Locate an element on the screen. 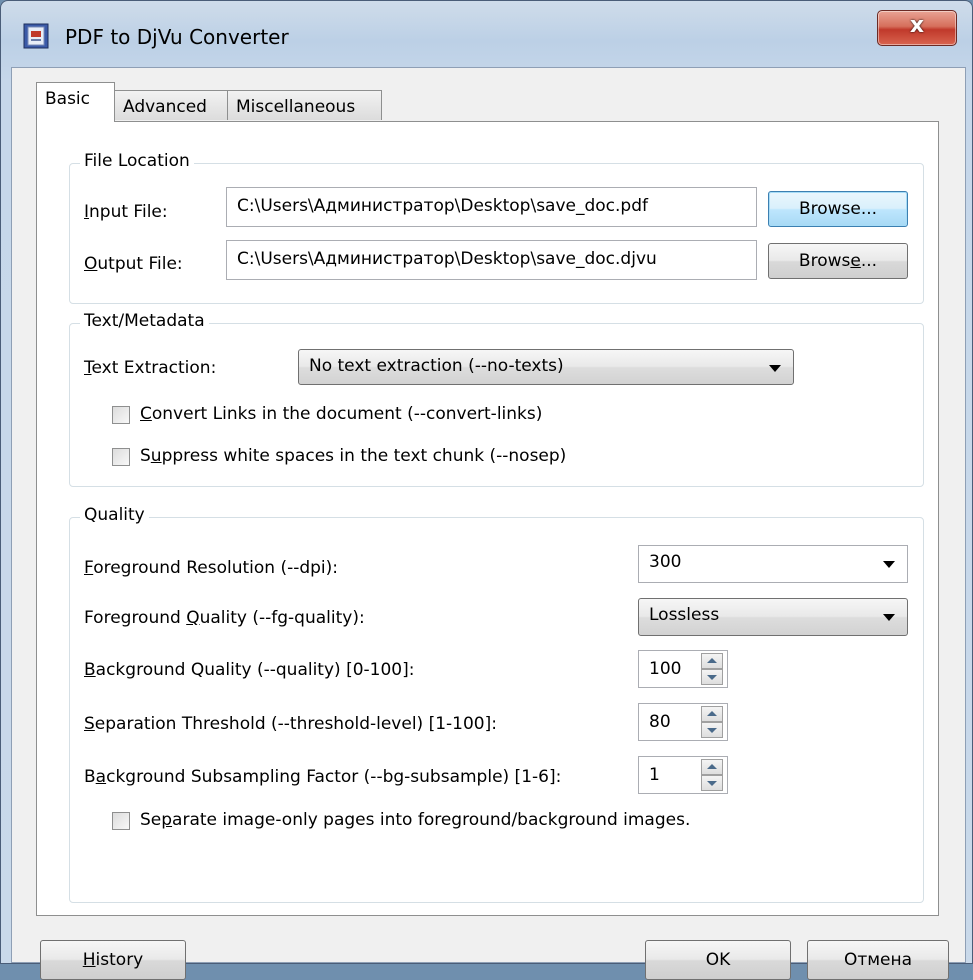 The width and height of the screenshot is (973, 980). text-extraction-value: No text extraction (--no-texts) is located at coordinates (436, 366).